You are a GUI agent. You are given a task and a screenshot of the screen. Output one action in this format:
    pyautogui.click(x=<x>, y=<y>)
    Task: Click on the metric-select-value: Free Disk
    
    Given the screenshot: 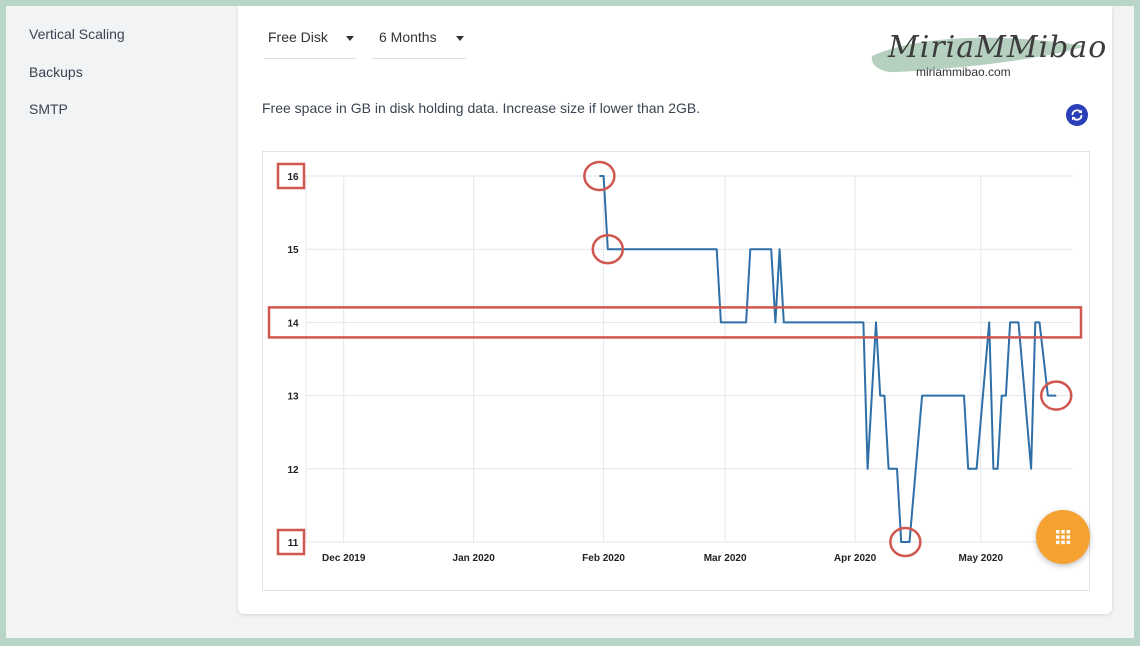 What is the action you would take?
    pyautogui.click(x=298, y=37)
    